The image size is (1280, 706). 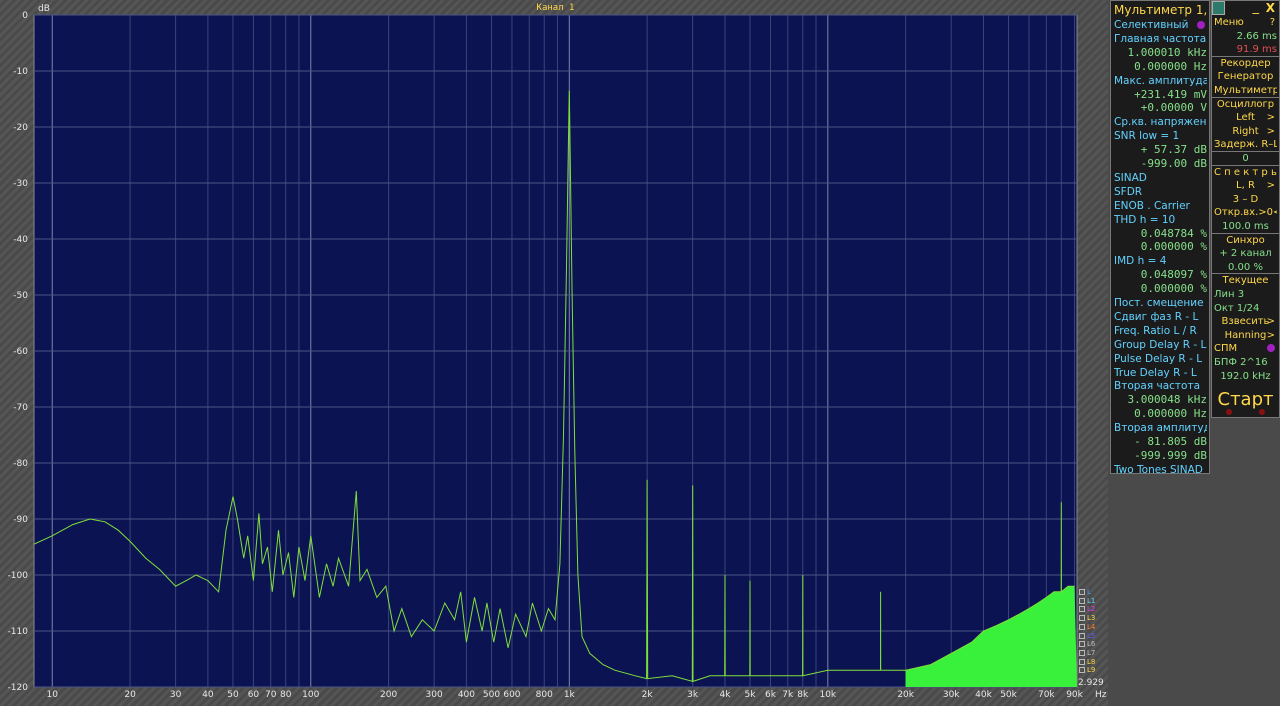 What do you see at coordinates (1160, 303) in the screenshot?
I see `measurement-row: Пост. смещение` at bounding box center [1160, 303].